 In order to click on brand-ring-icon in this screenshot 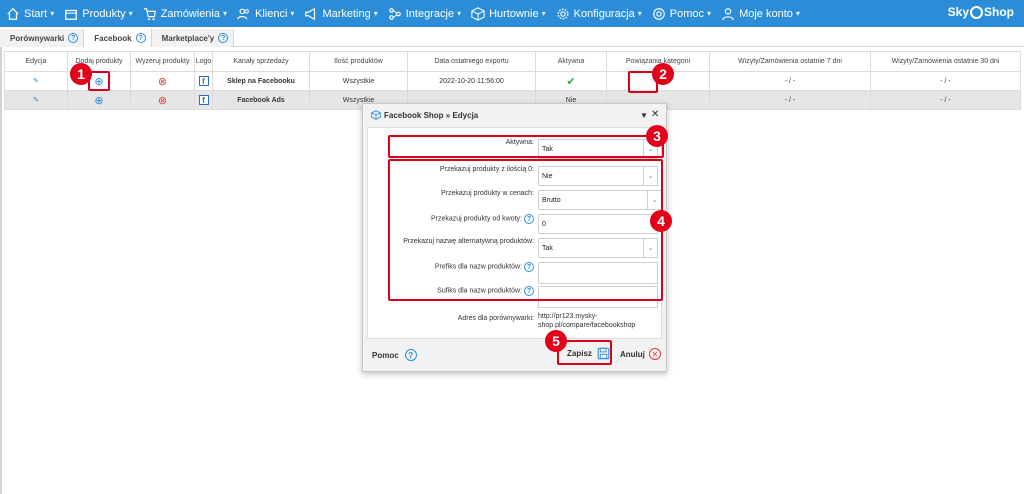, I will do `click(976, 12)`.